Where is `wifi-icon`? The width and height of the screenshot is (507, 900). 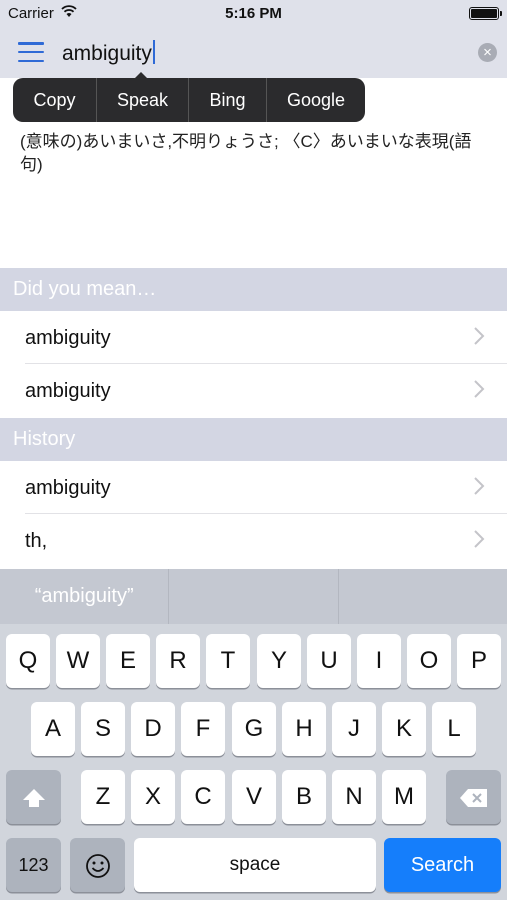
wifi-icon is located at coordinates (69, 11).